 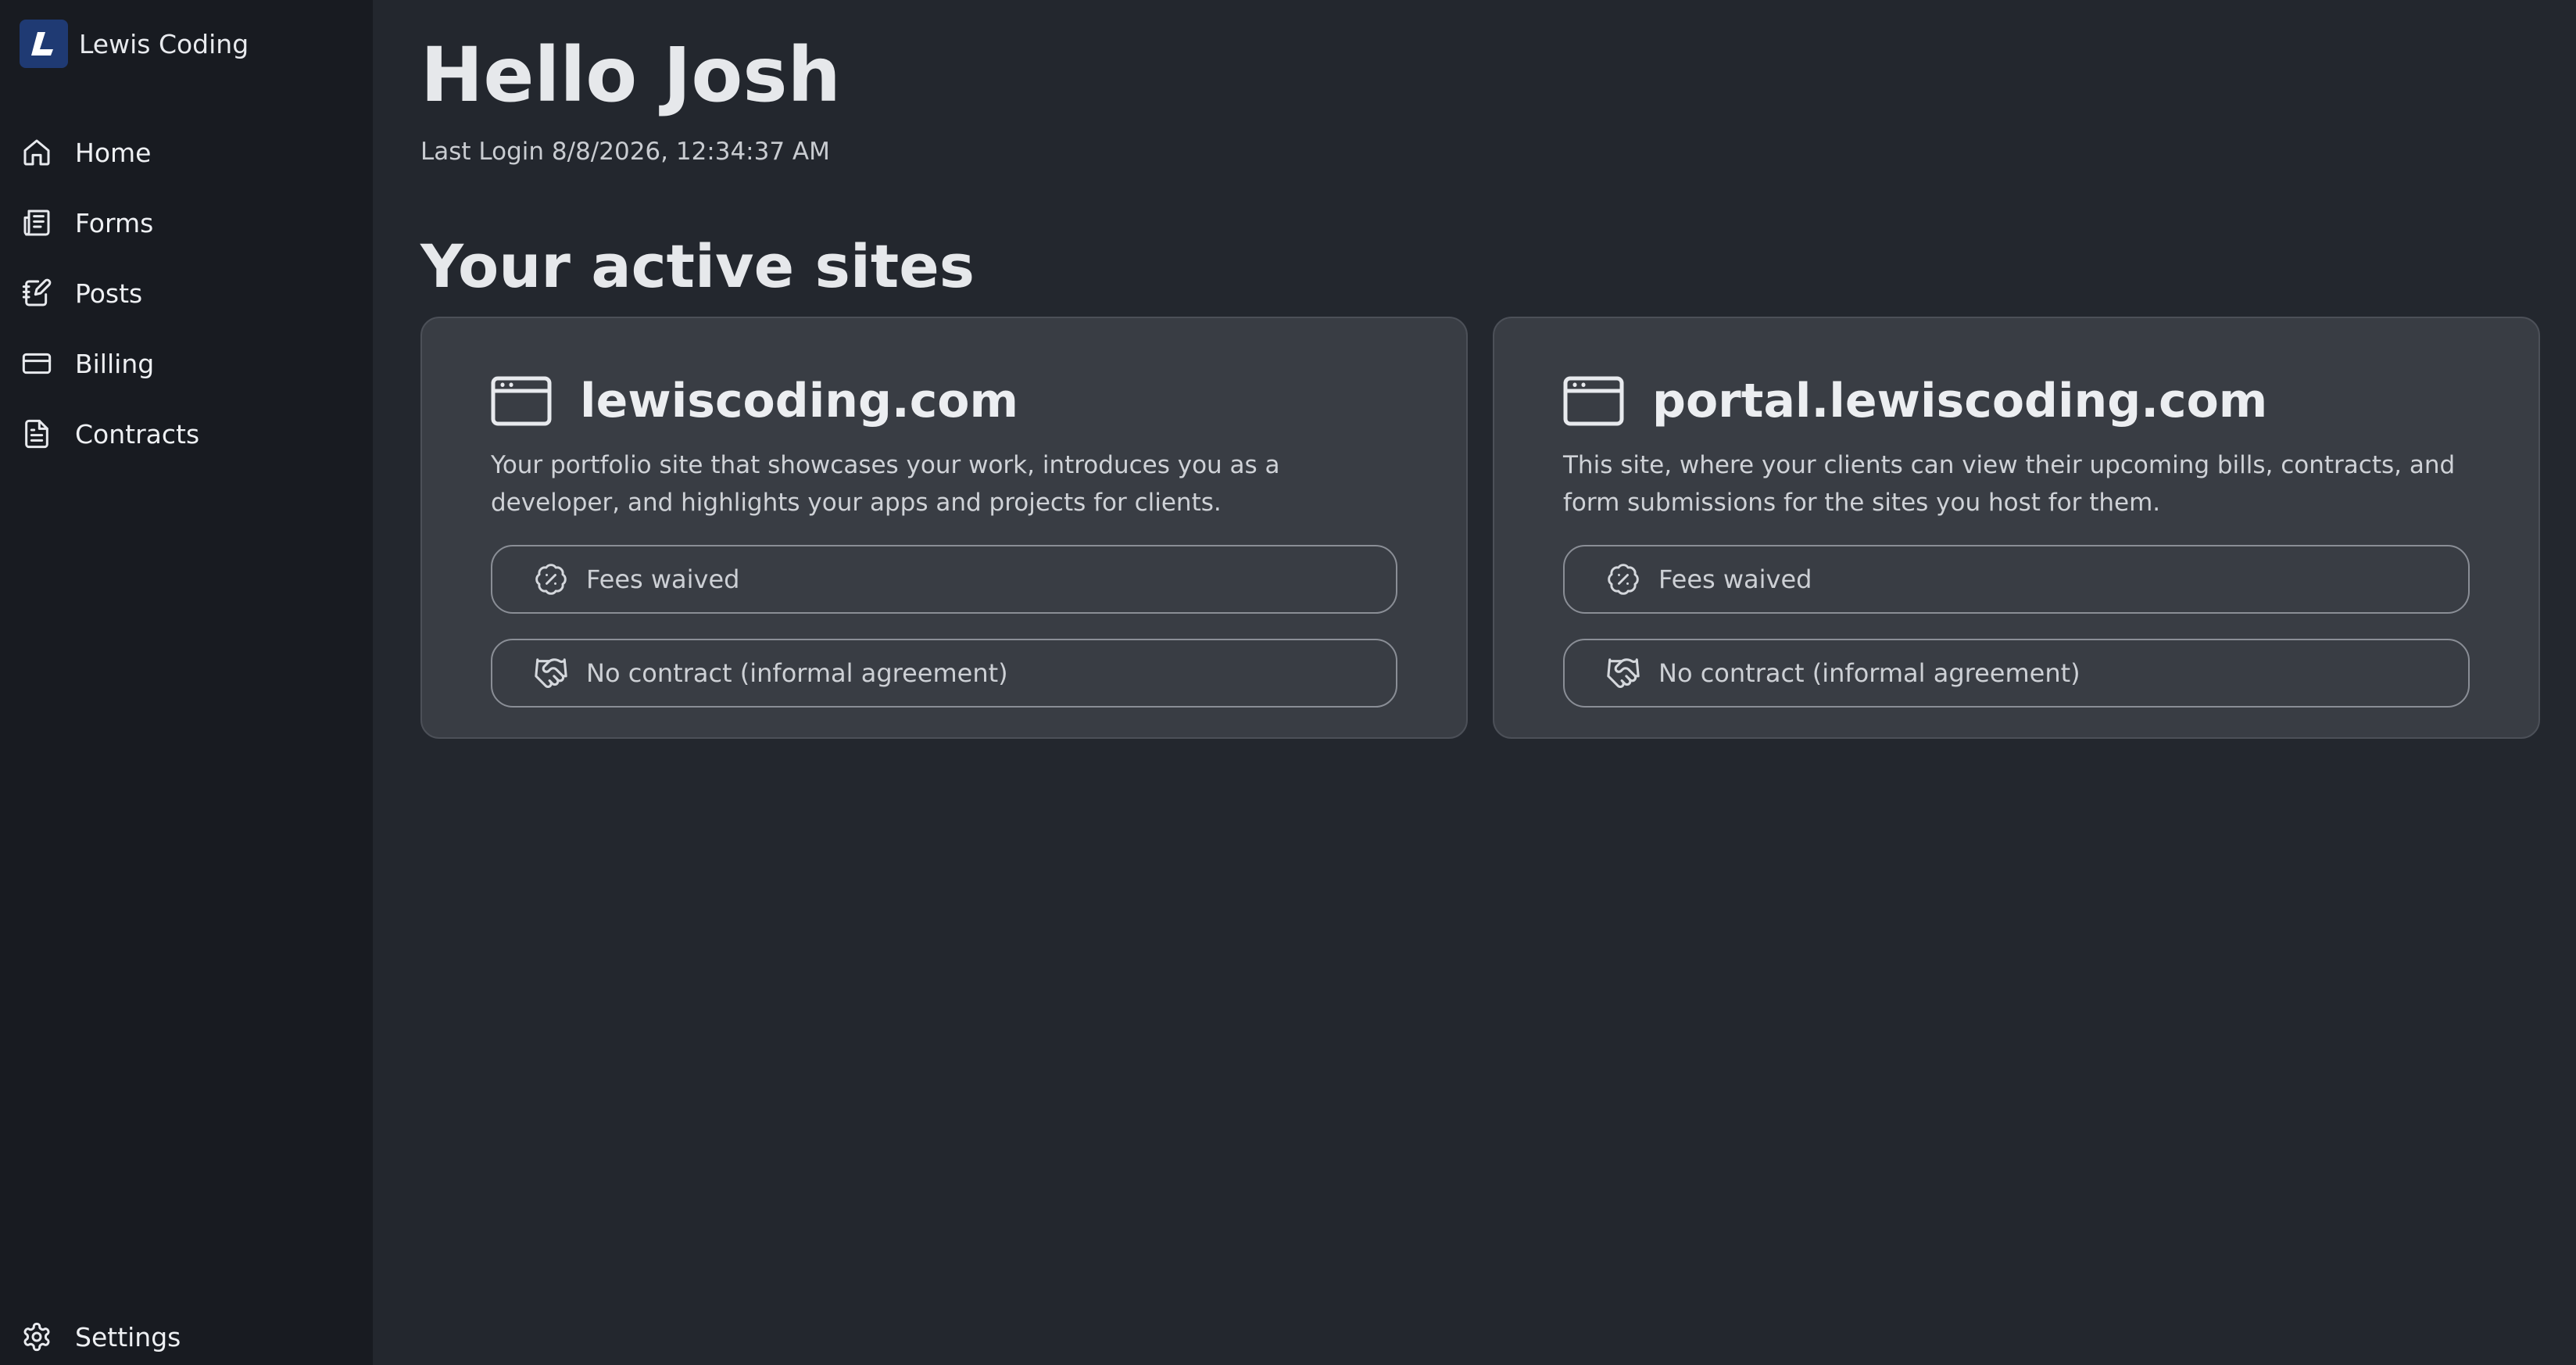 I want to click on sidebar-item-label: Billing, so click(x=115, y=363).